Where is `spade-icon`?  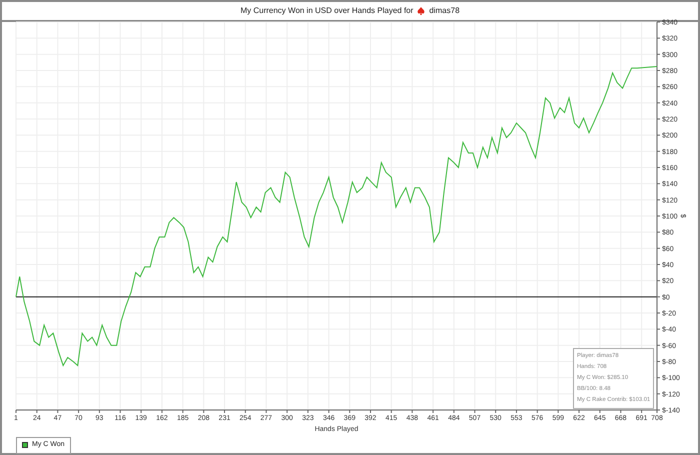
spade-icon is located at coordinates (421, 11).